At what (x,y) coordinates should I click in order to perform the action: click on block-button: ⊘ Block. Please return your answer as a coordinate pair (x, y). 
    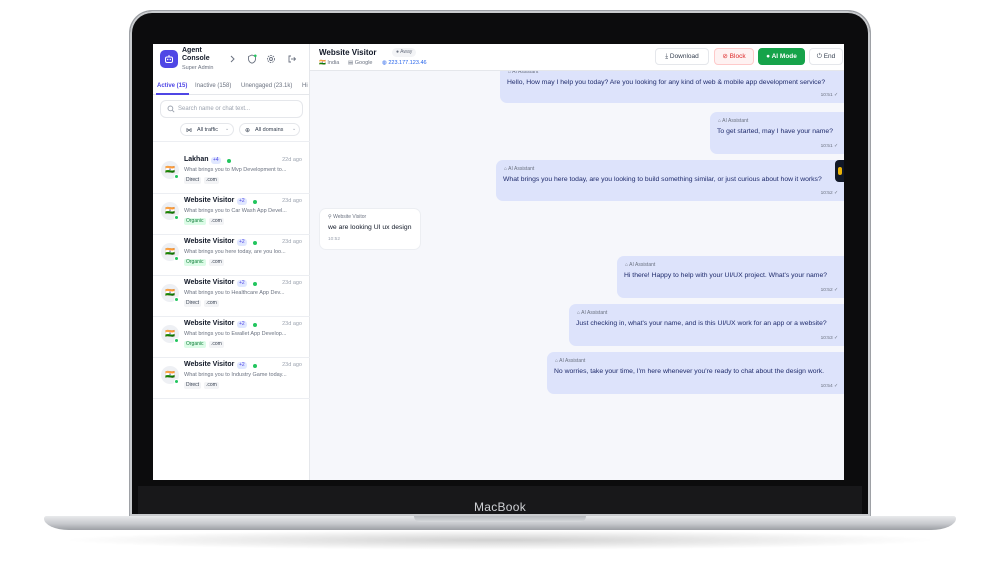
    Looking at the image, I should click on (734, 56).